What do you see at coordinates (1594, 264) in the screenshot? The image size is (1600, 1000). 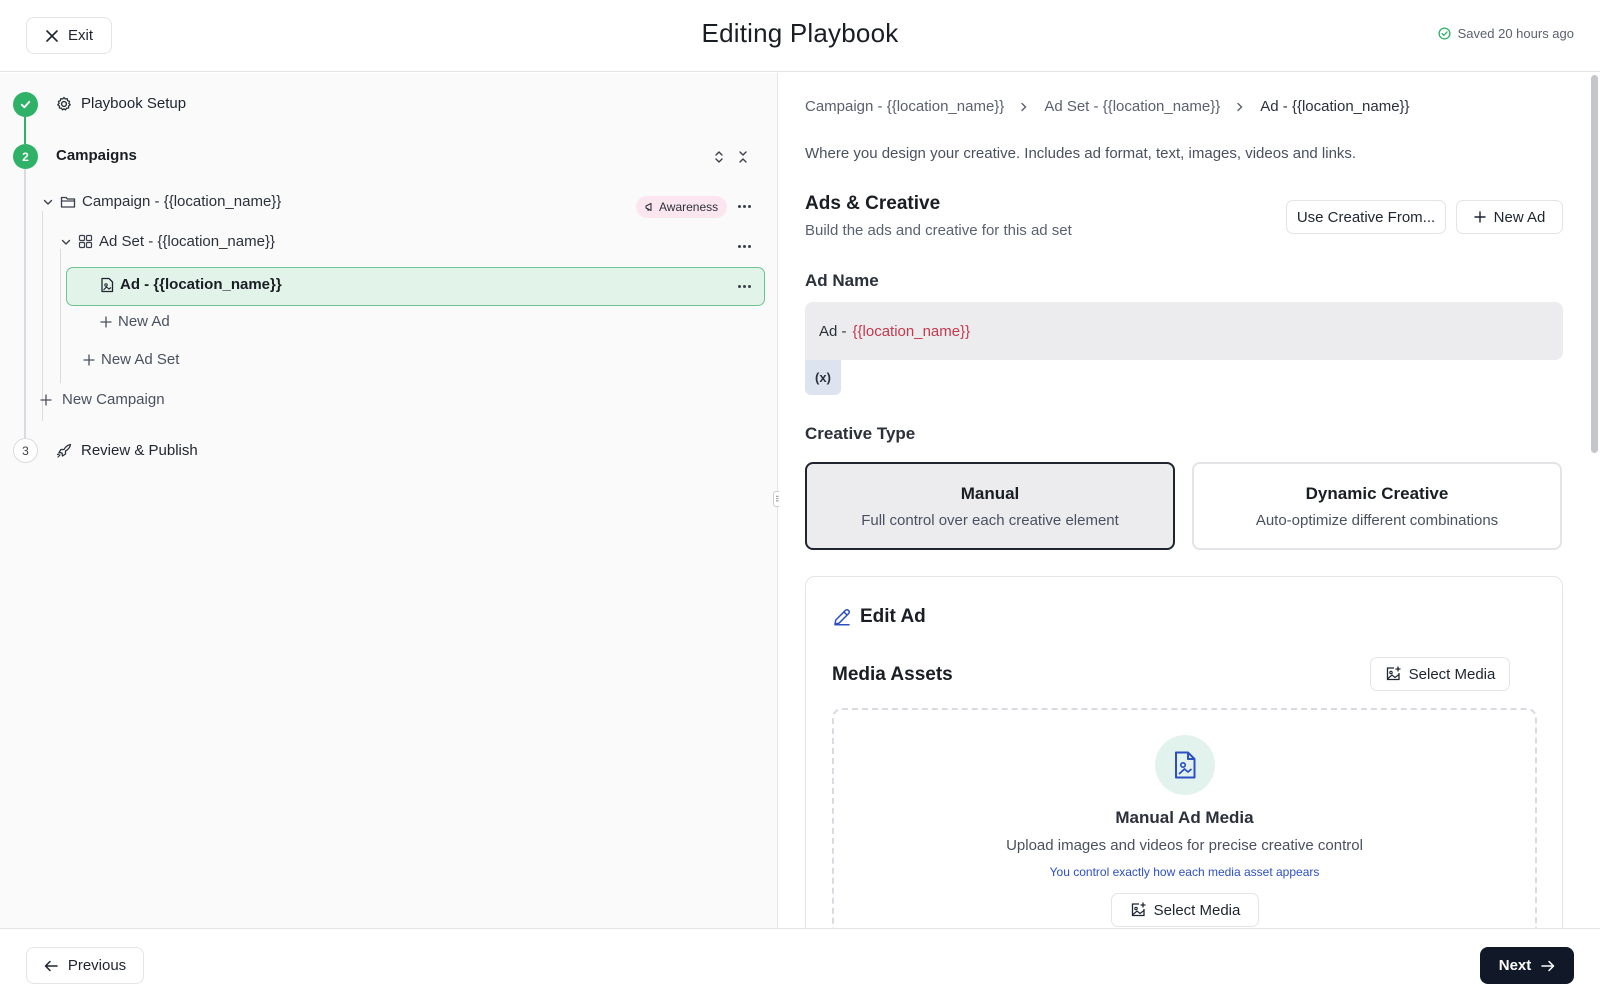 I see `scrollbar` at bounding box center [1594, 264].